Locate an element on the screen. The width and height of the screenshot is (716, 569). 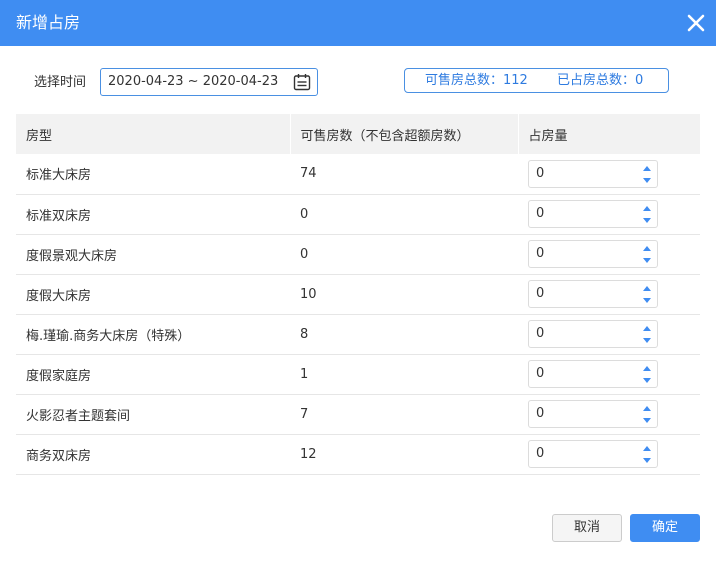
available-cell: 7 is located at coordinates (404, 414).